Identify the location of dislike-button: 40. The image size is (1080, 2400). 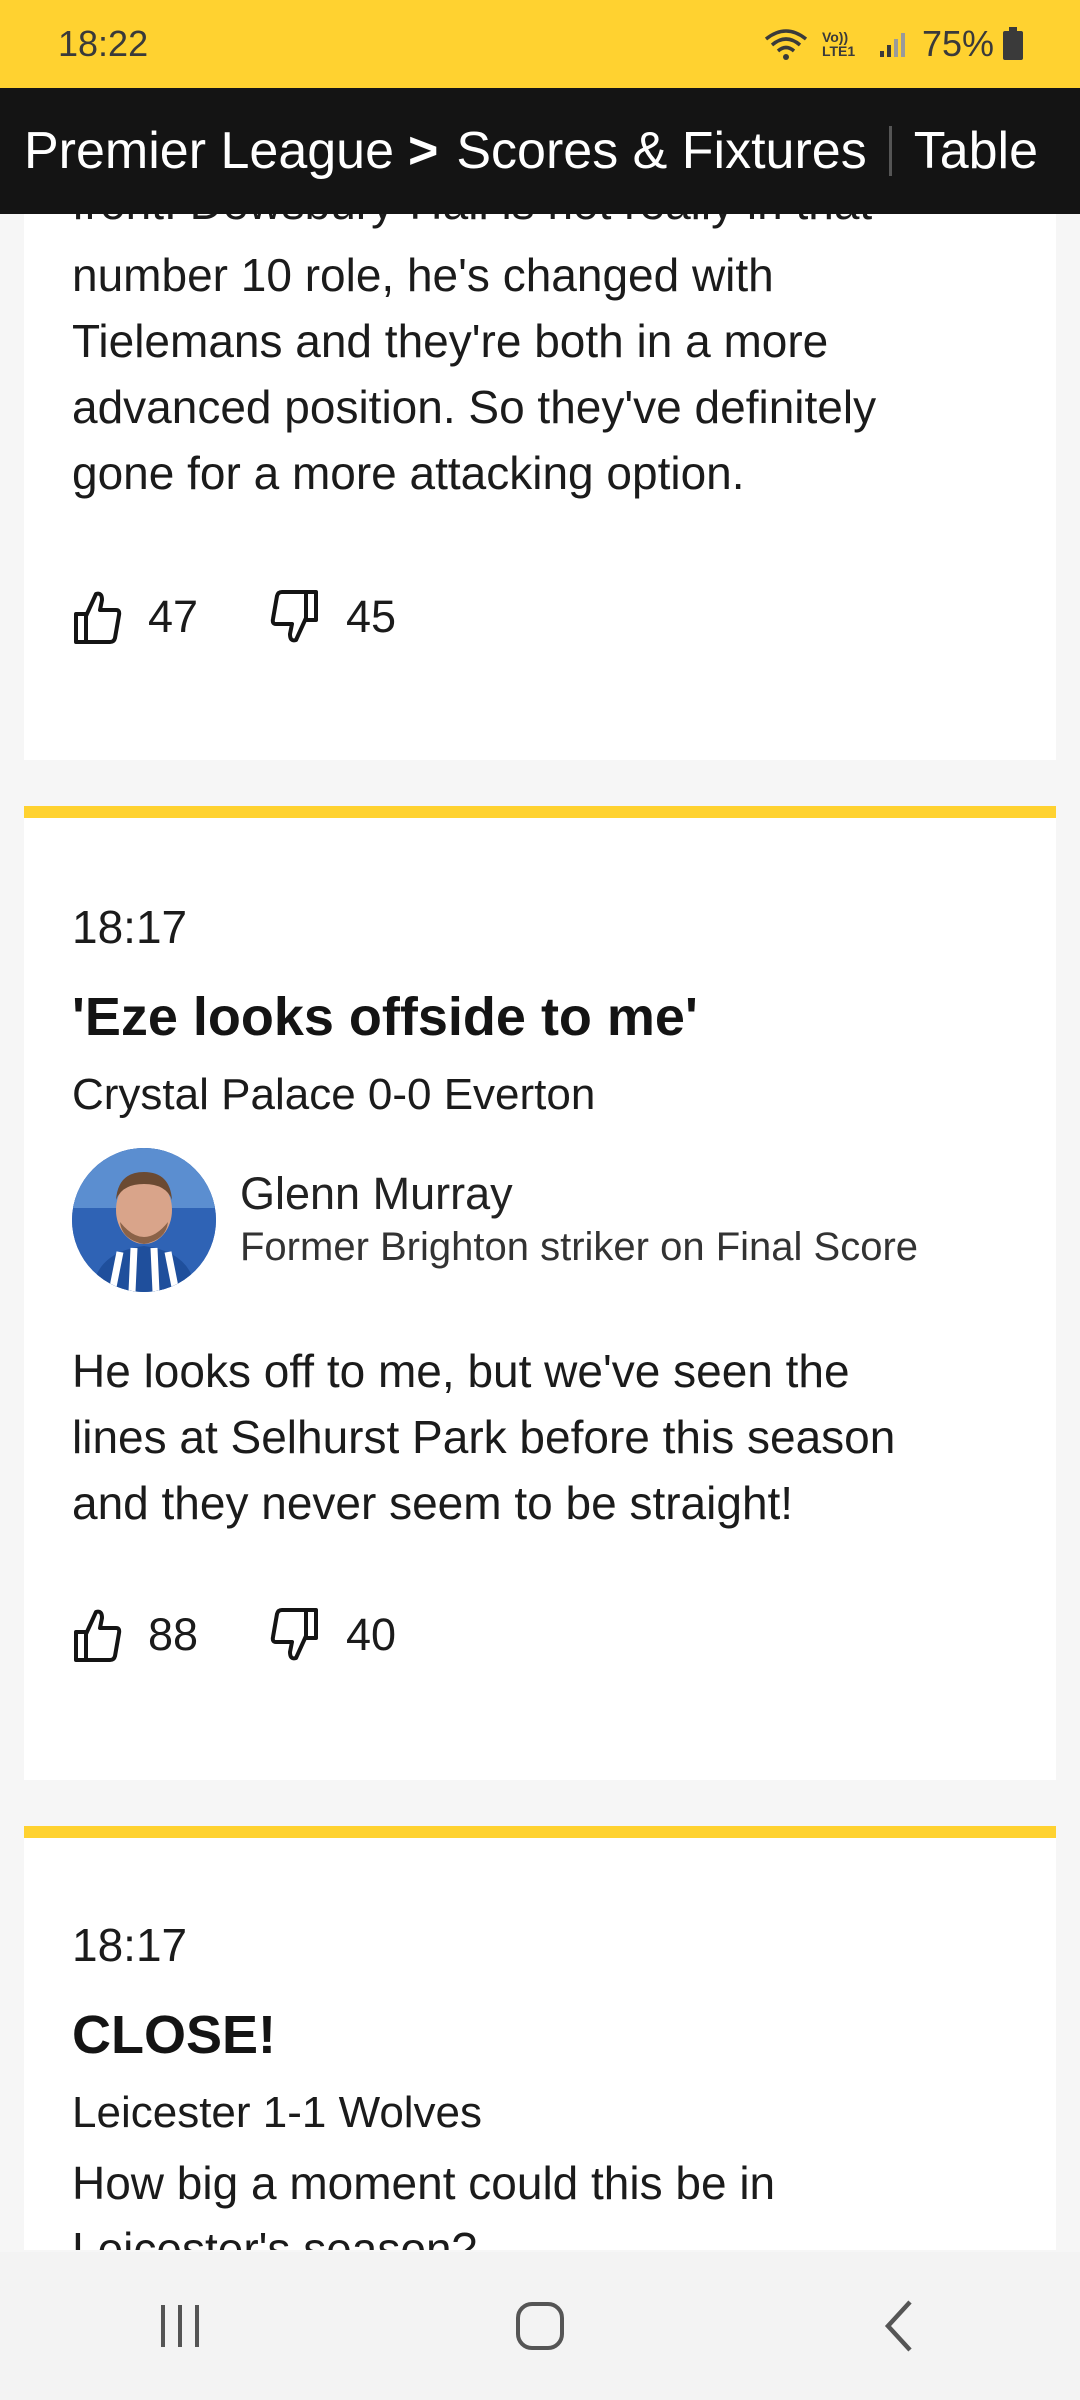
(343, 1635).